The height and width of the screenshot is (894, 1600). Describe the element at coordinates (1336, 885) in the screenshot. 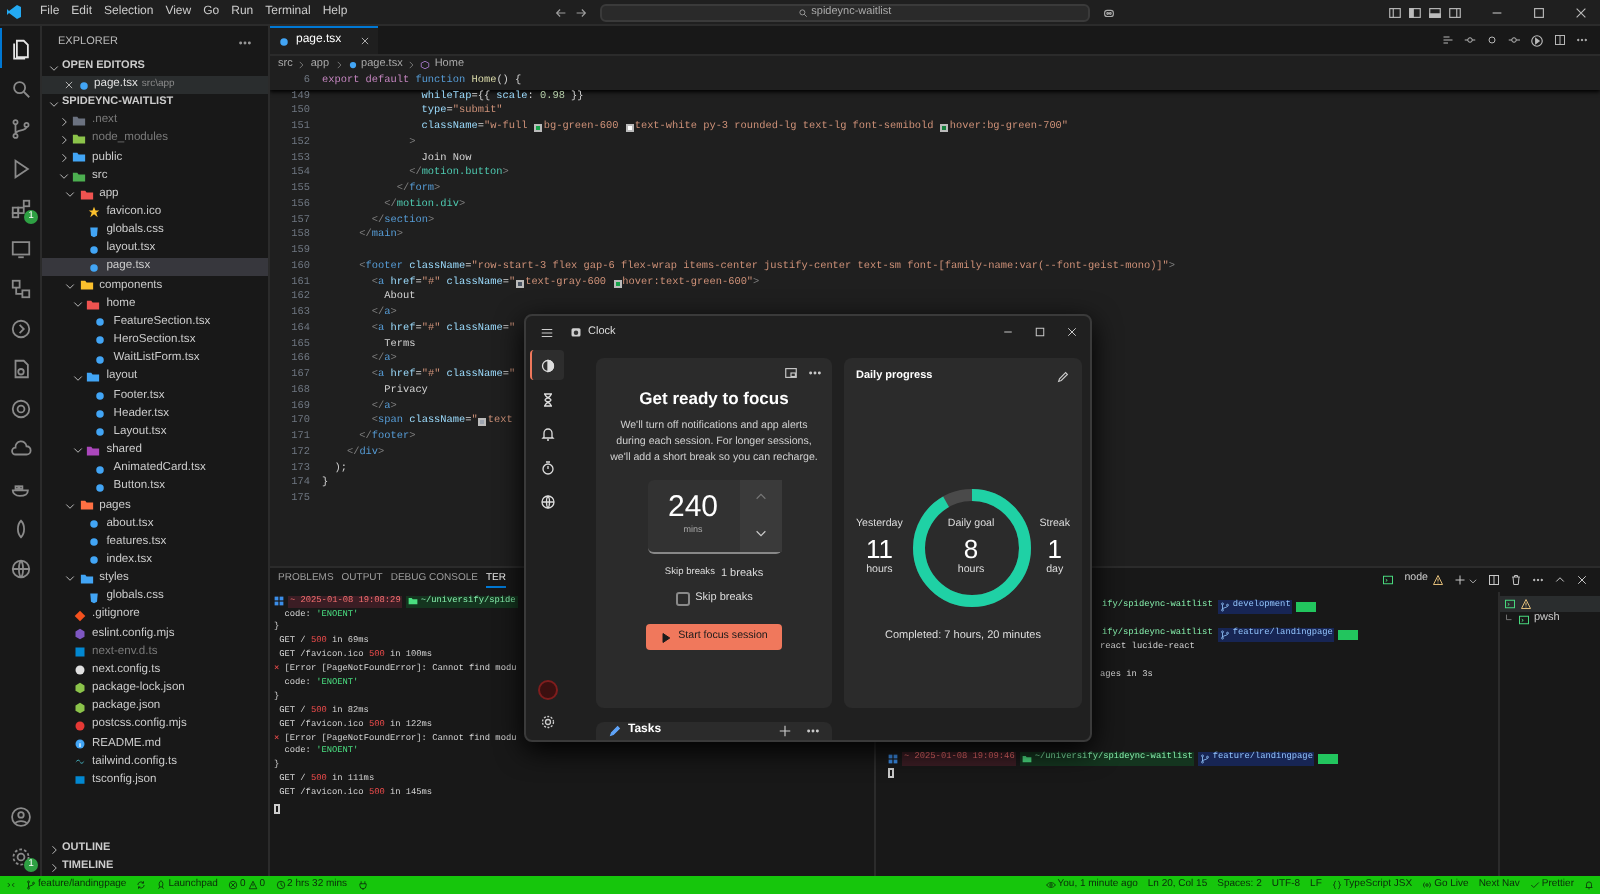

I see `braces-icon` at that location.